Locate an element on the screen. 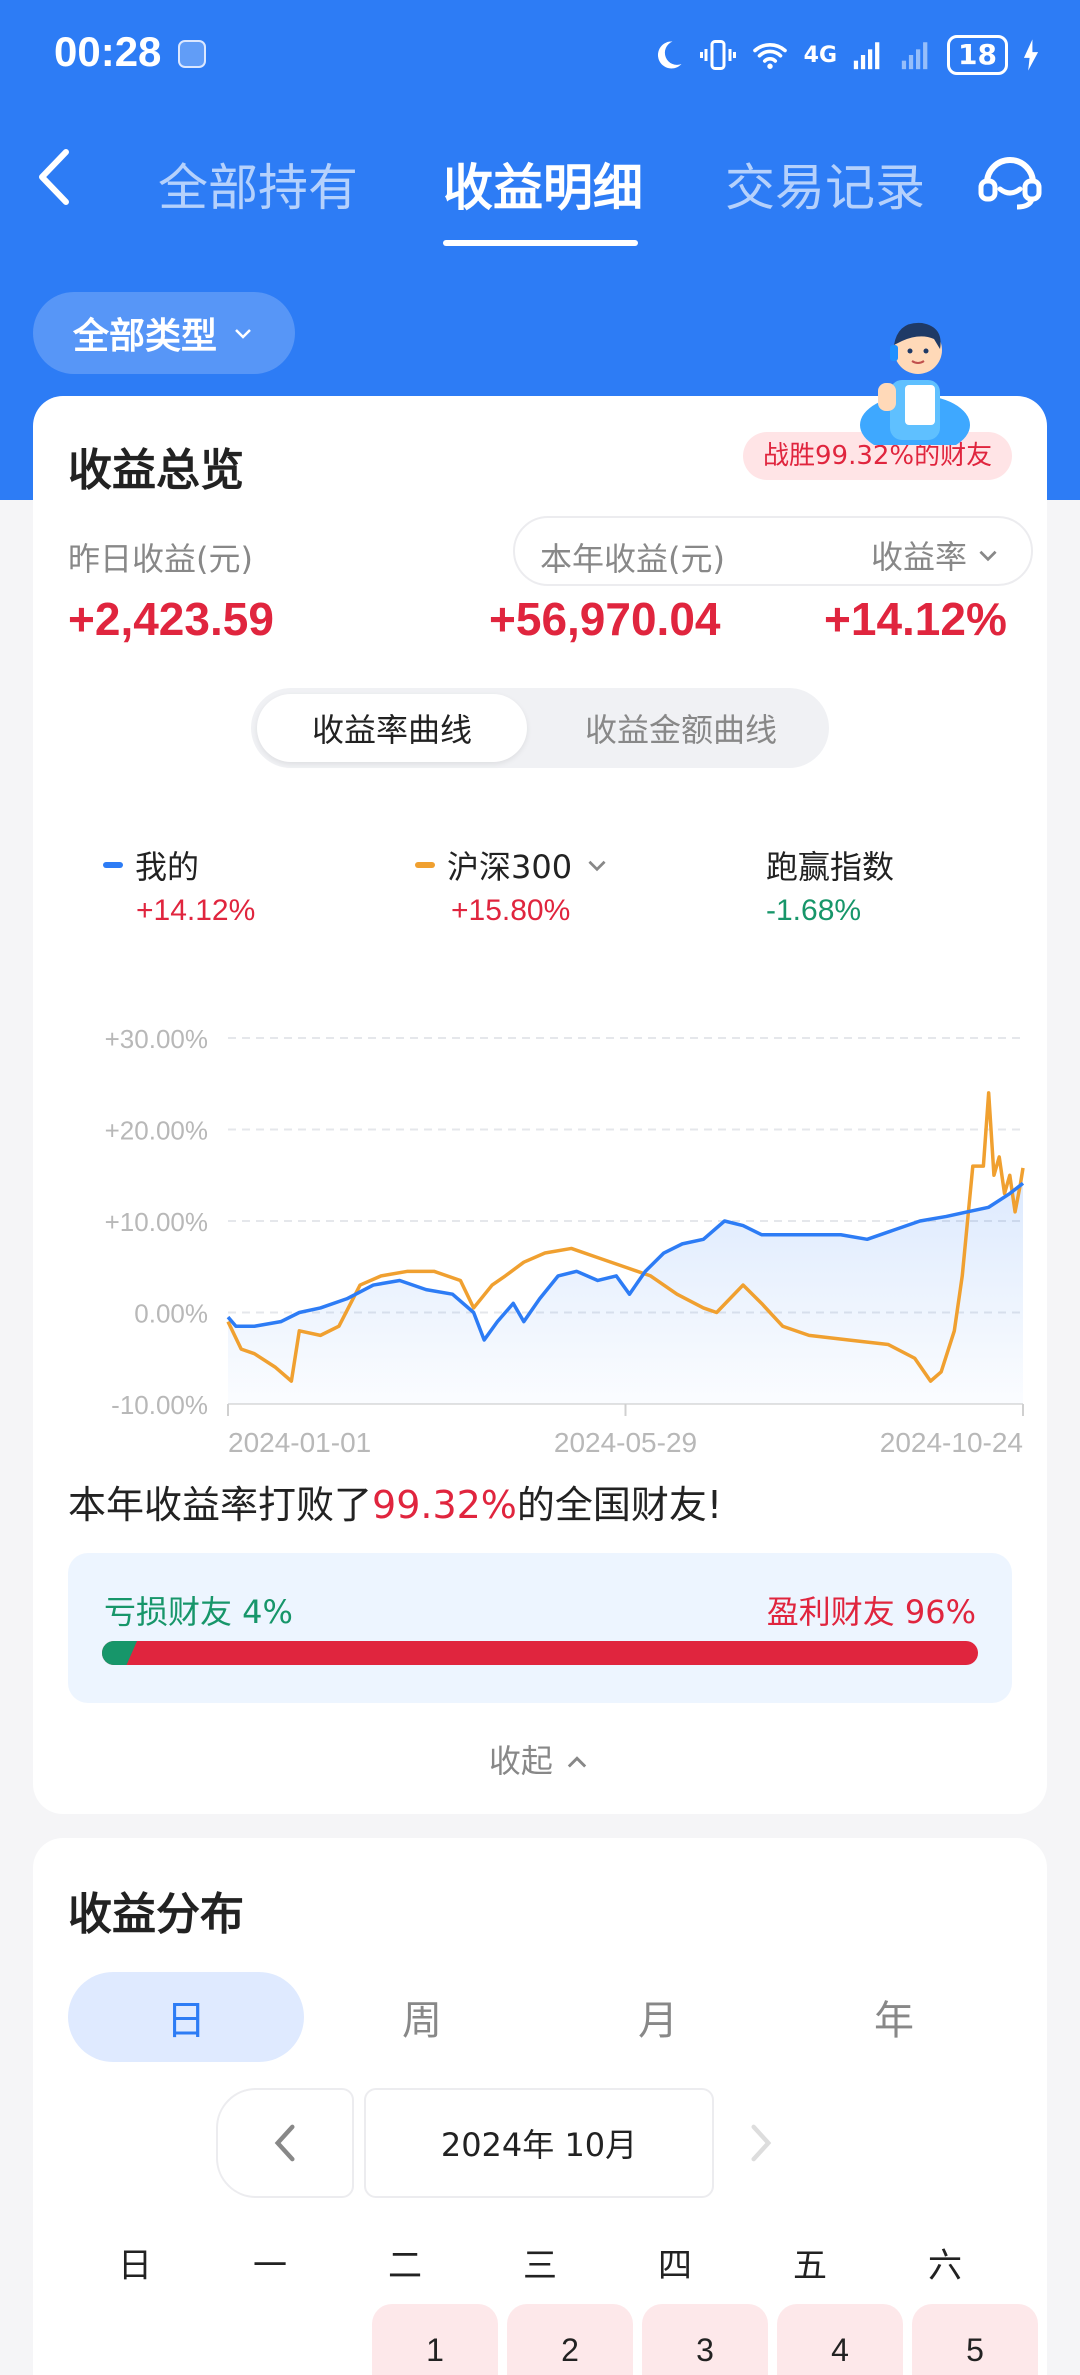 This screenshot has height=2375, width=1080. calendar-day: 1 is located at coordinates (435, 2339).